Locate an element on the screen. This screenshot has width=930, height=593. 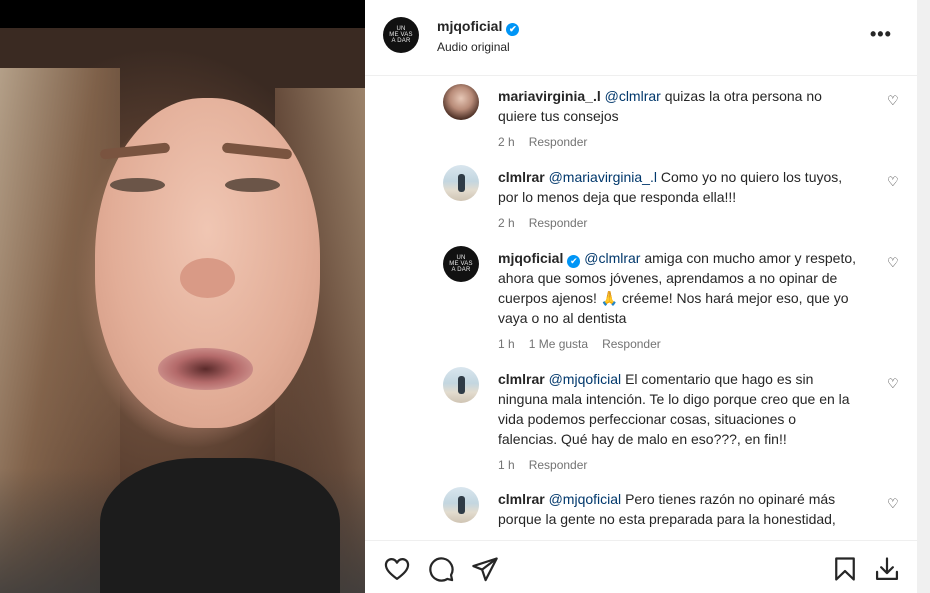
save-bookmark-icon is located at coordinates (845, 569).